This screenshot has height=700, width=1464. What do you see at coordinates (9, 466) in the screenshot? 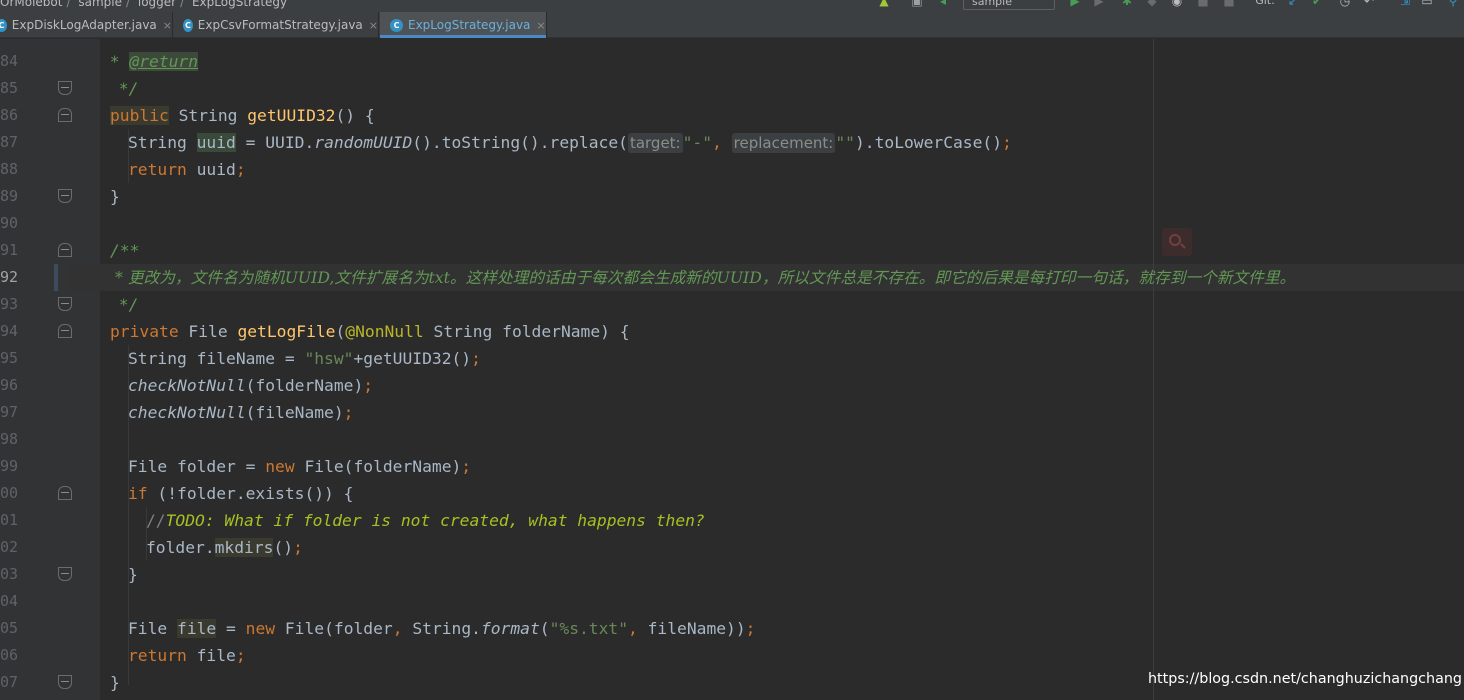
I see `line-number: 99` at bounding box center [9, 466].